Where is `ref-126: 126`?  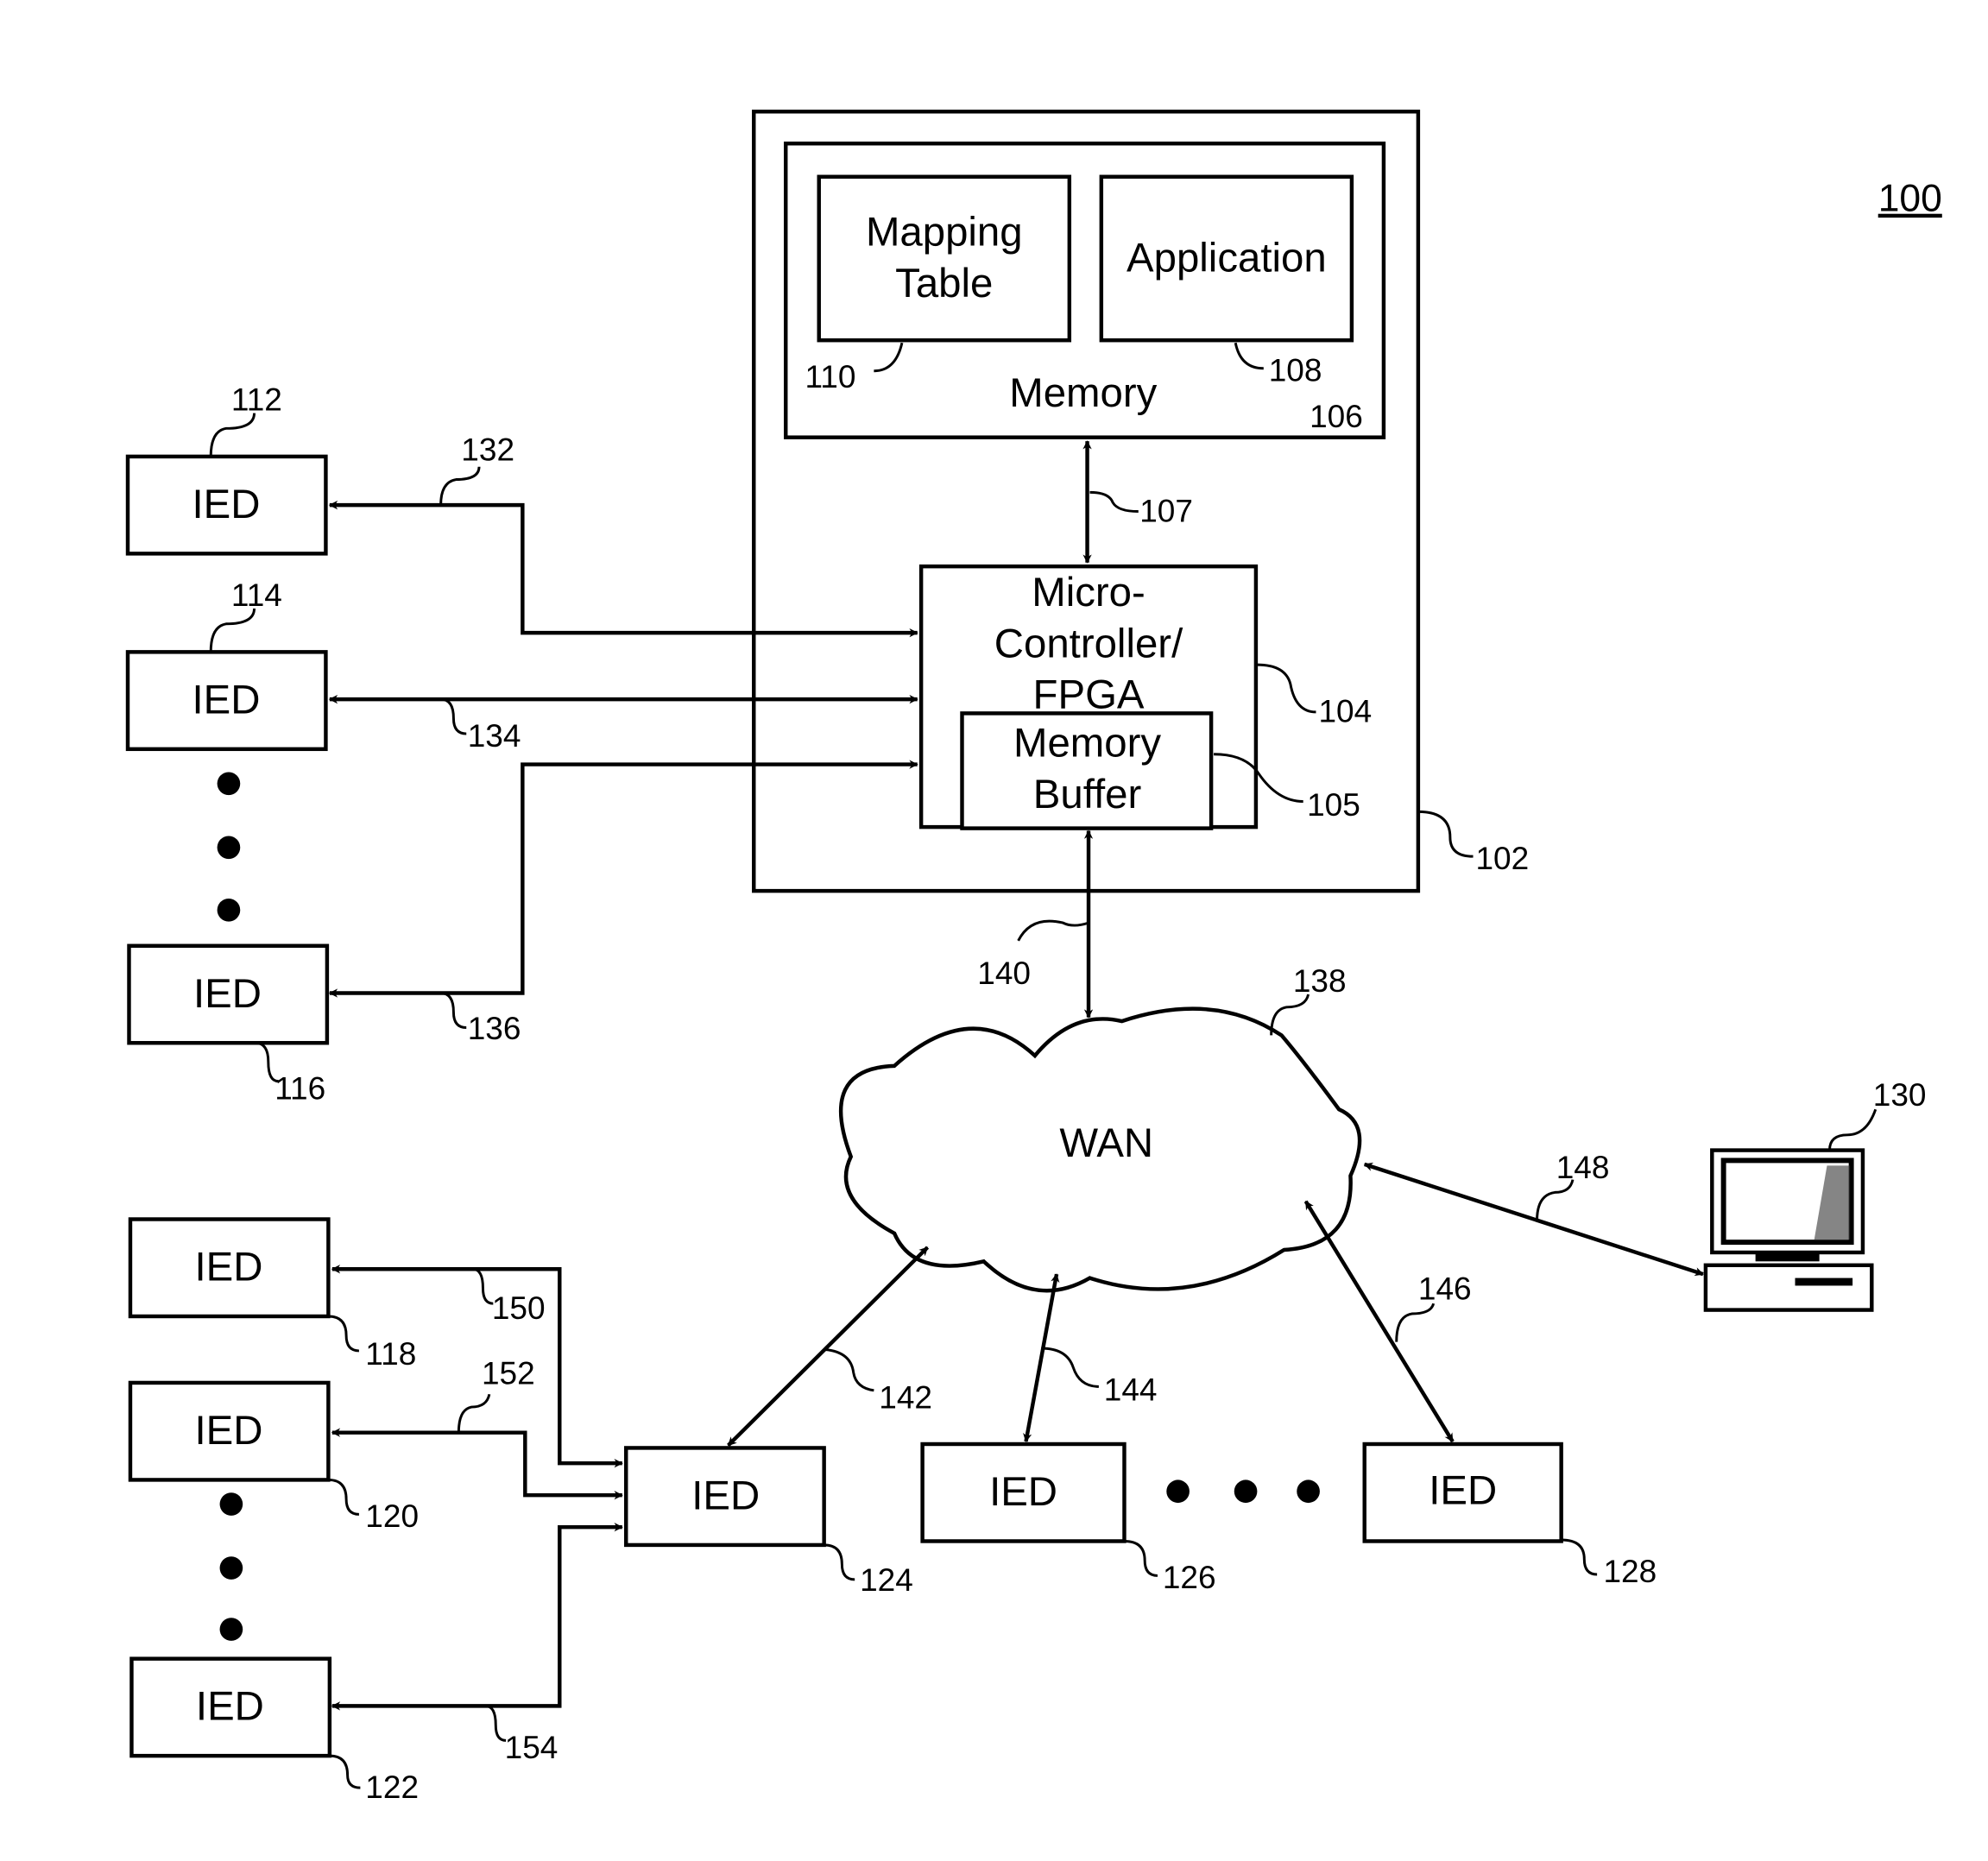
ref-126: 126 is located at coordinates (1189, 1578).